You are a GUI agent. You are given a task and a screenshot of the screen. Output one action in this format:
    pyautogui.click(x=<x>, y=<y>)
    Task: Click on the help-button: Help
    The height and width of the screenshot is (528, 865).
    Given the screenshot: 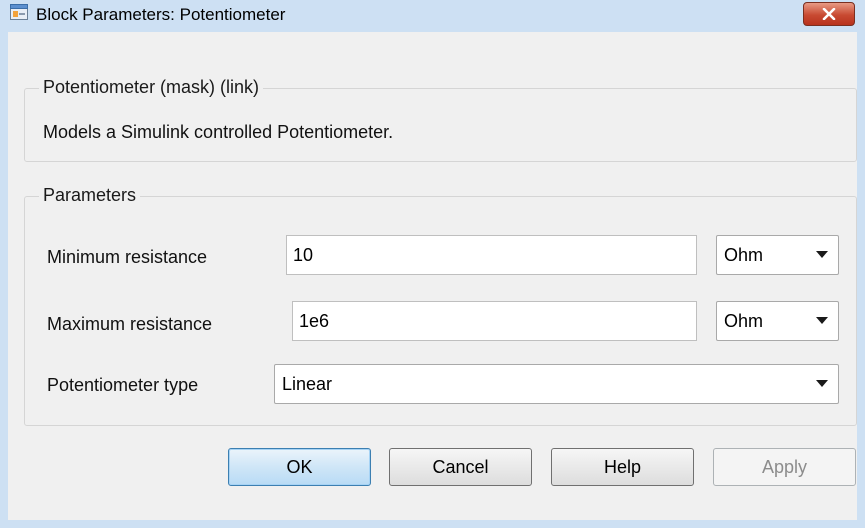 What is the action you would take?
    pyautogui.click(x=622, y=467)
    